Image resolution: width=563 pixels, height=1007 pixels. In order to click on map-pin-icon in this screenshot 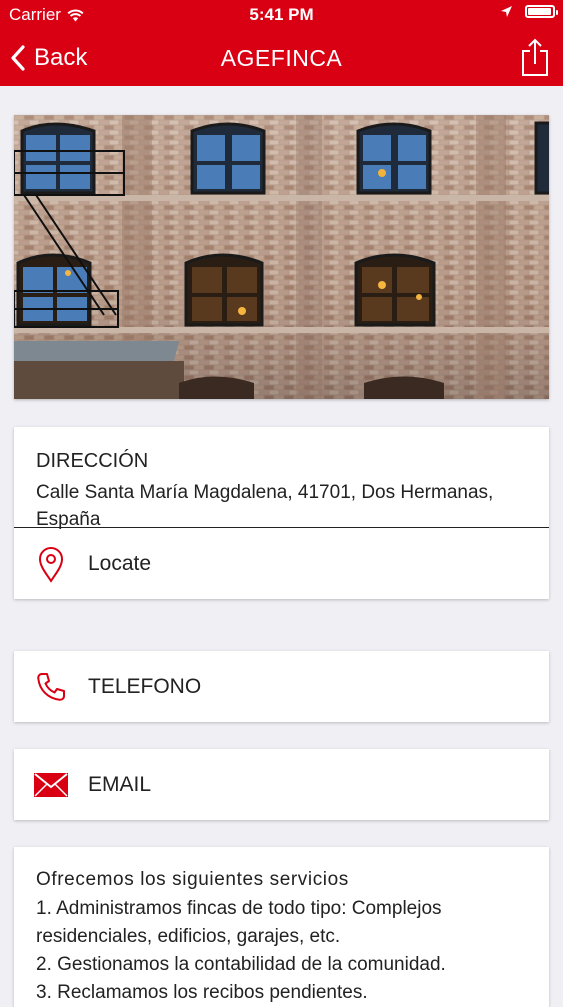, I will do `click(51, 564)`.